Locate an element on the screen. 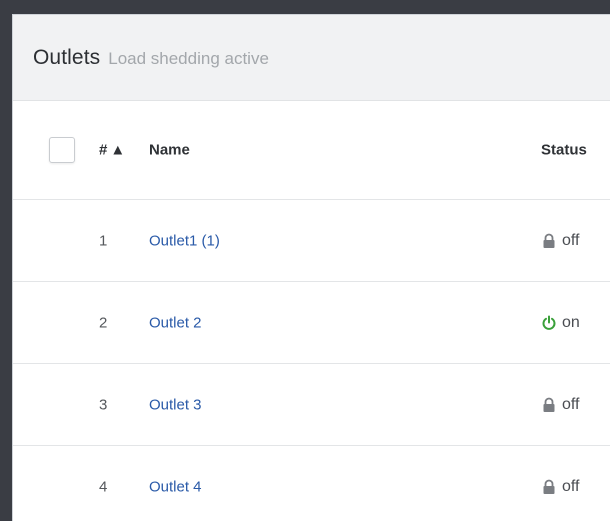  outlet-number: 2 is located at coordinates (103, 322).